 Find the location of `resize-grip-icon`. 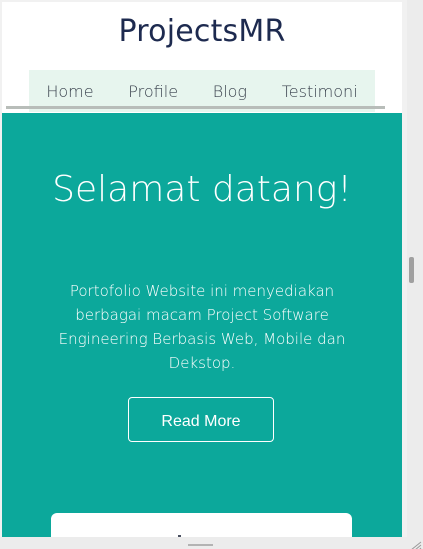

resize-grip-icon is located at coordinates (415, 543).